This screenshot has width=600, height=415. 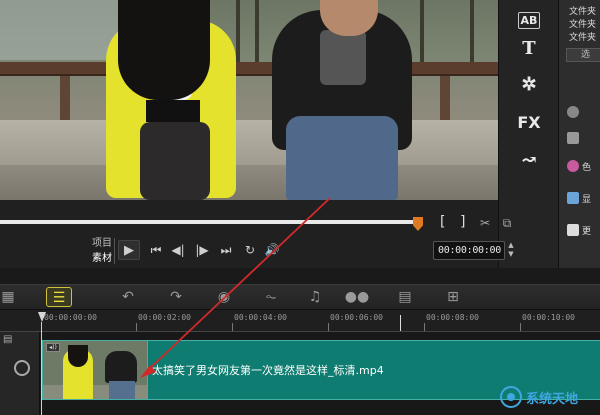 I want to click on watermark-text: 系统天地, so click(x=552, y=399).